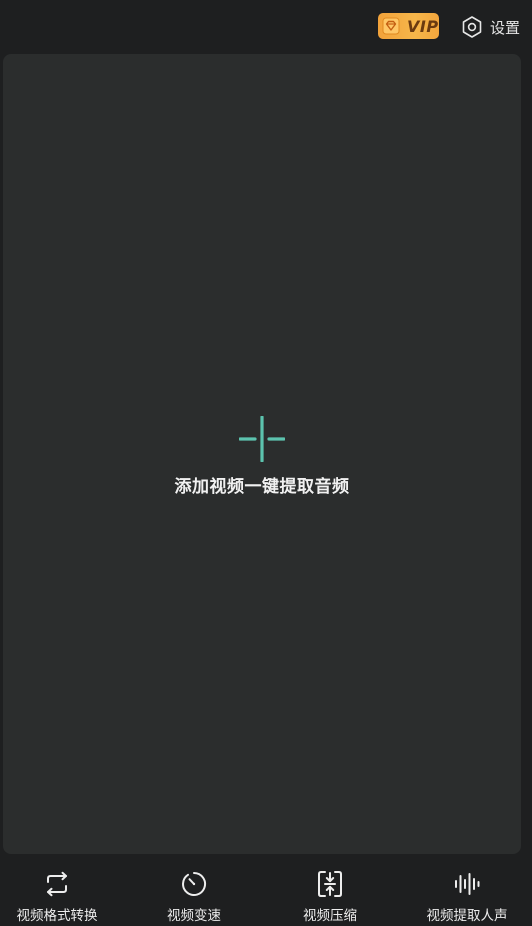 Image resolution: width=532 pixels, height=926 pixels. What do you see at coordinates (266, 27) in the screenshot?
I see `top-bar: VIP 设置` at bounding box center [266, 27].